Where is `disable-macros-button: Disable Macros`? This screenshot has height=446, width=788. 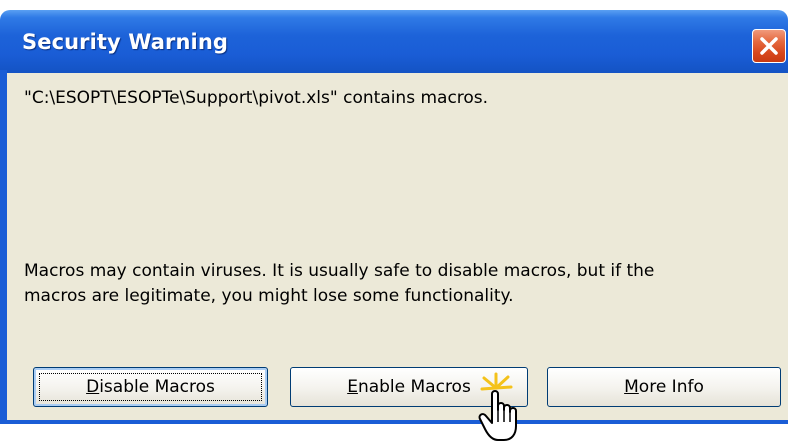
disable-macros-button: Disable Macros is located at coordinates (150, 387).